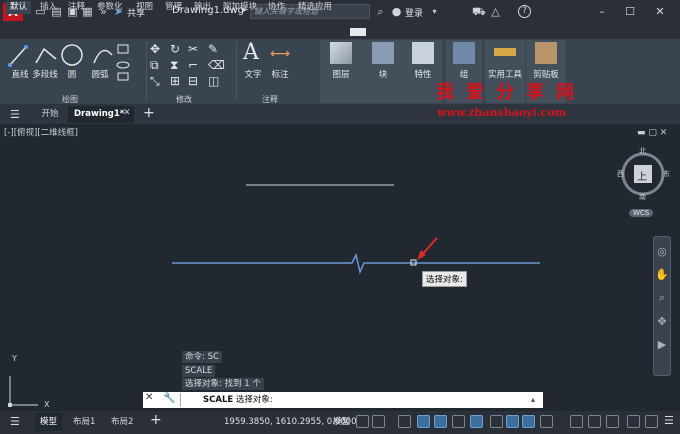 The height and width of the screenshot is (434, 680). What do you see at coordinates (156, 420) in the screenshot?
I see `add-layout-button: +` at bounding box center [156, 420].